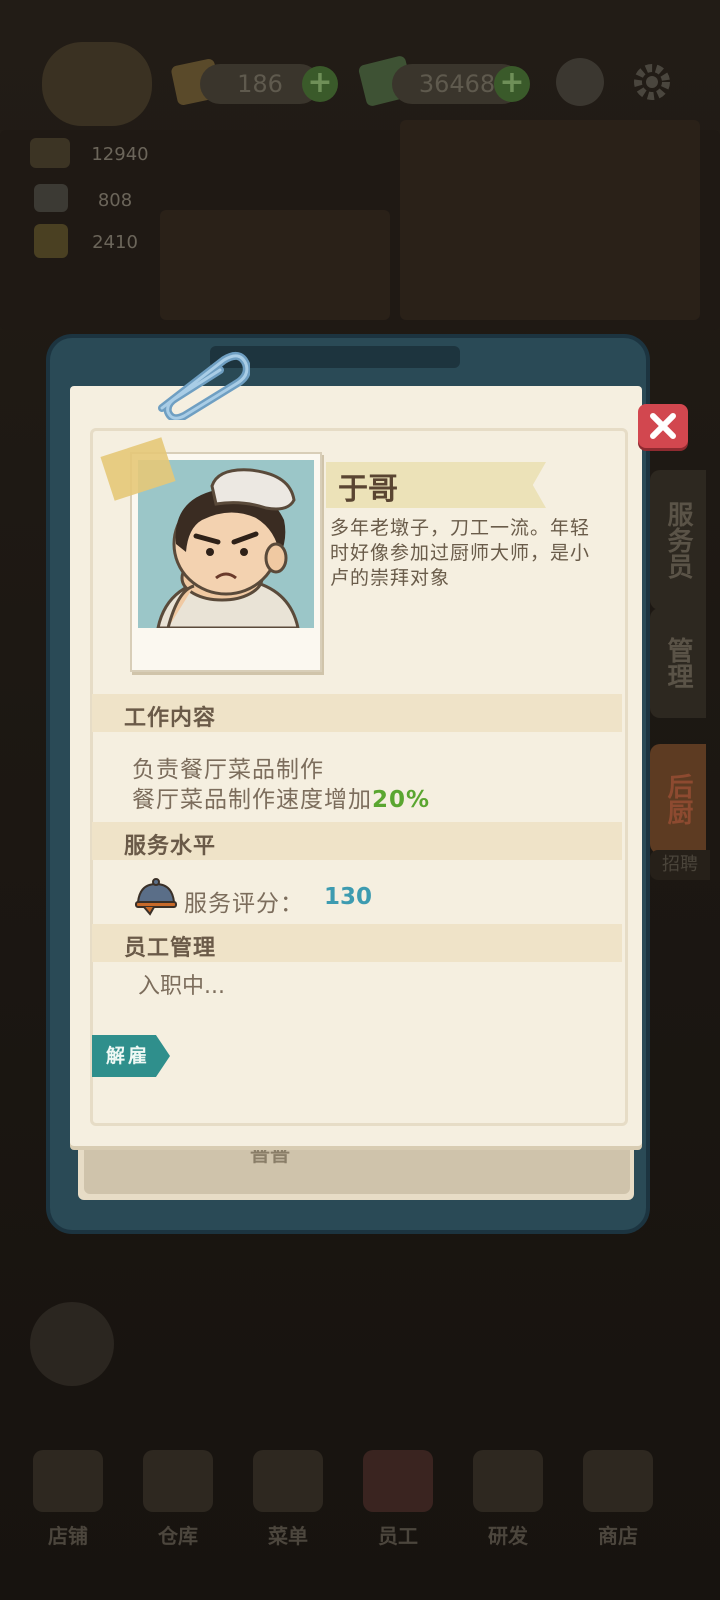 This screenshot has width=720, height=1600. What do you see at coordinates (120, 154) in the screenshot?
I see `stat-1: 12940` at bounding box center [120, 154].